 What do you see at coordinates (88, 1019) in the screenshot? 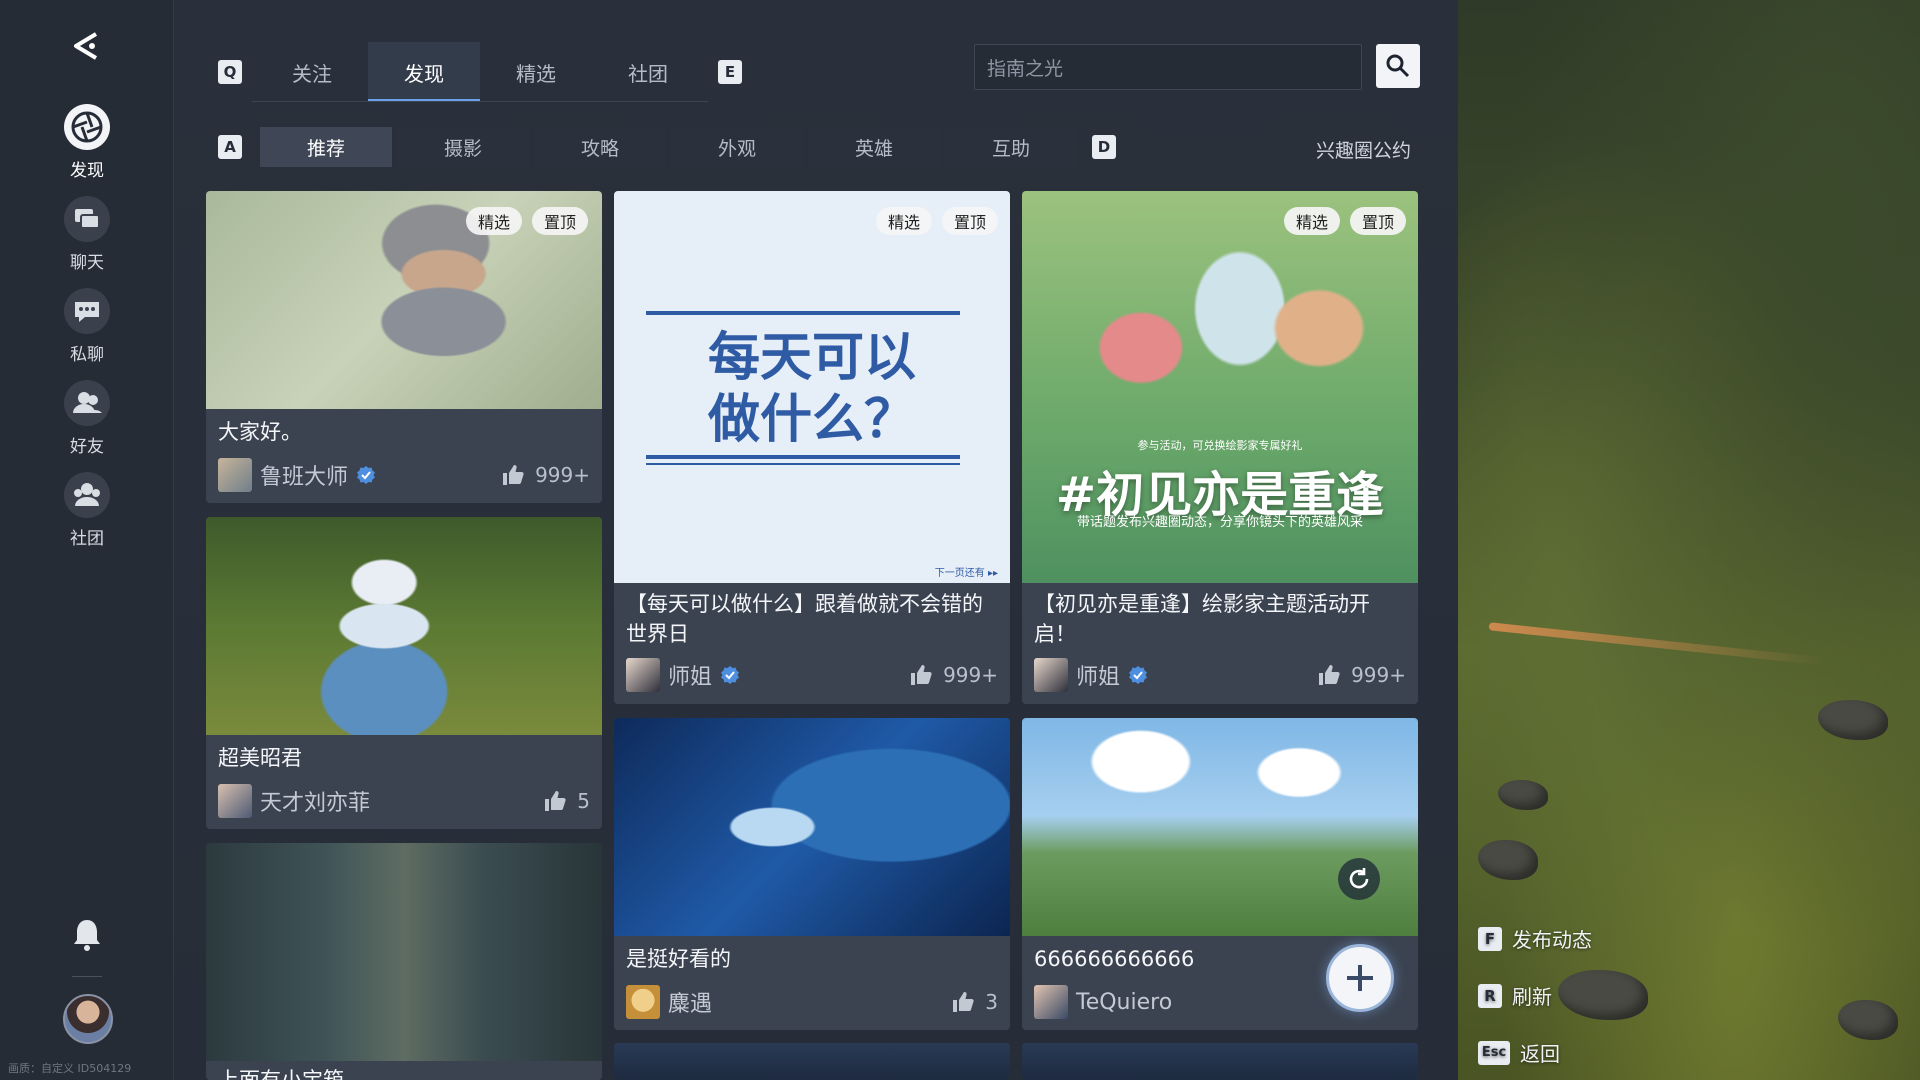
I see `avatar` at bounding box center [88, 1019].